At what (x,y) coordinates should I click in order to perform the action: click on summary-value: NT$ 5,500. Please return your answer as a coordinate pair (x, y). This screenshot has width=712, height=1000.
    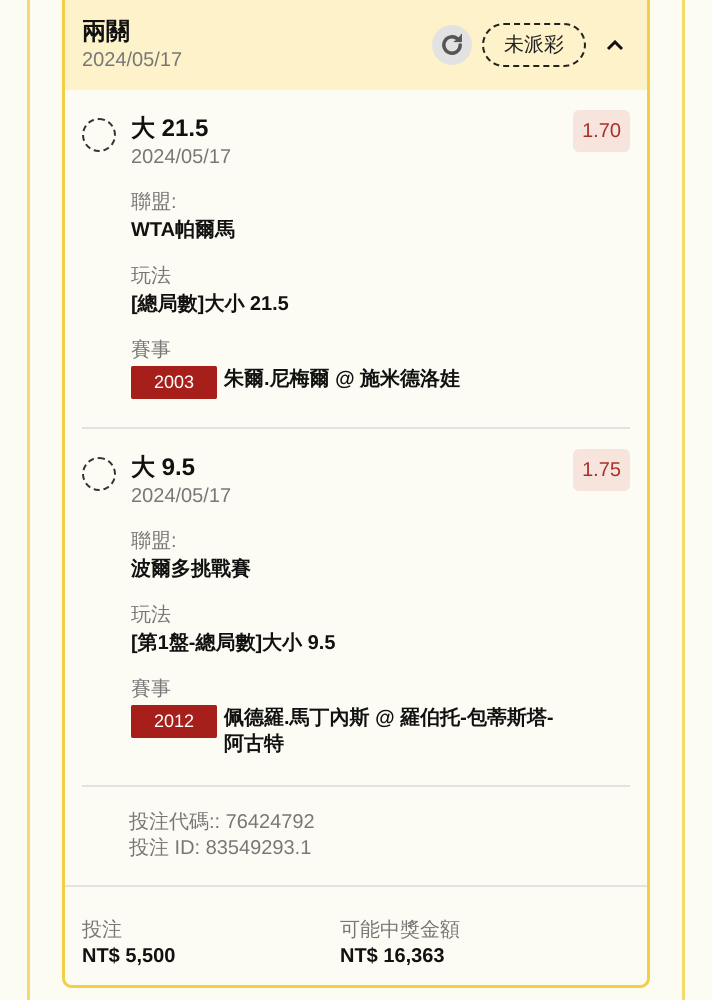
    Looking at the image, I should click on (129, 956).